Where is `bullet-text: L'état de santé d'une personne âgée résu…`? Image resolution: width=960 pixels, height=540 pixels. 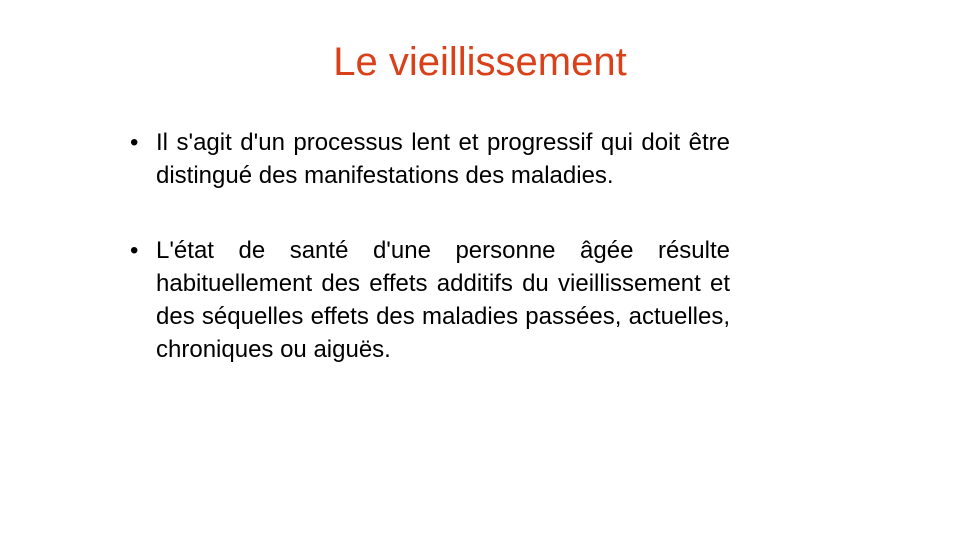
bullet-text: L'état de santé d'une personne âgée résu… is located at coordinates (443, 300).